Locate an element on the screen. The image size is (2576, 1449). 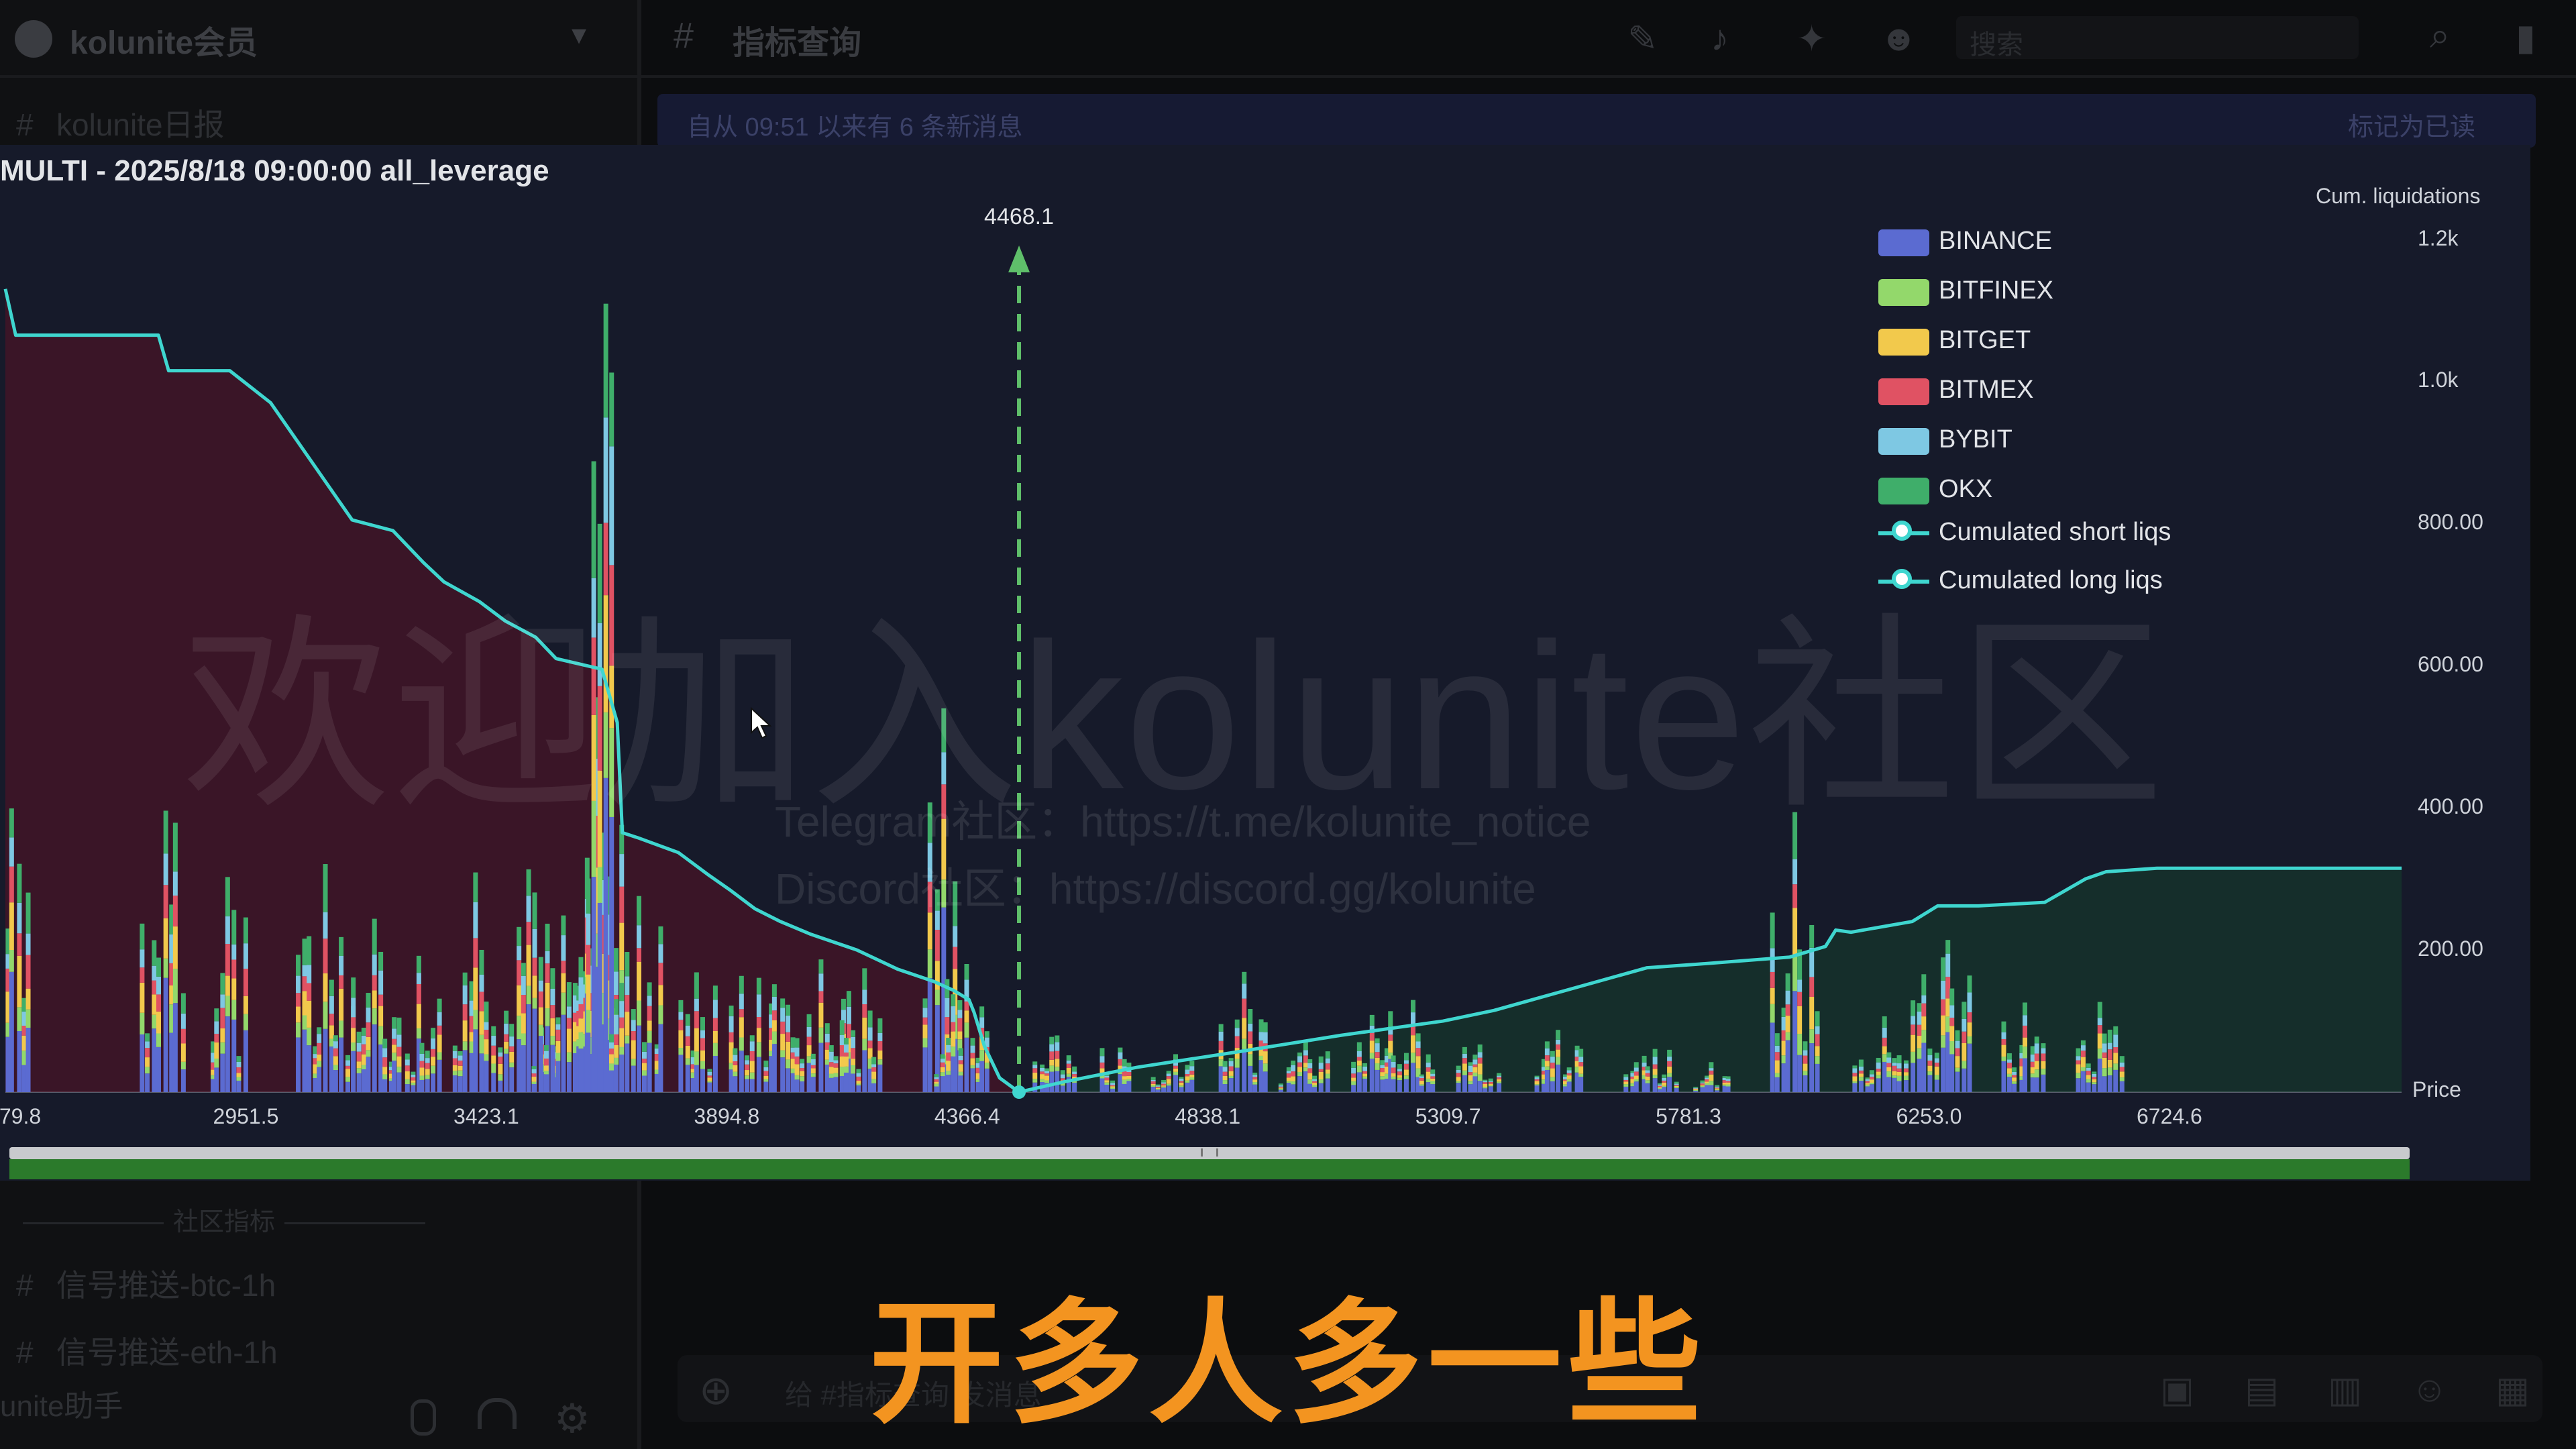
channel-daily: # kolunite日报 is located at coordinates (120, 123).